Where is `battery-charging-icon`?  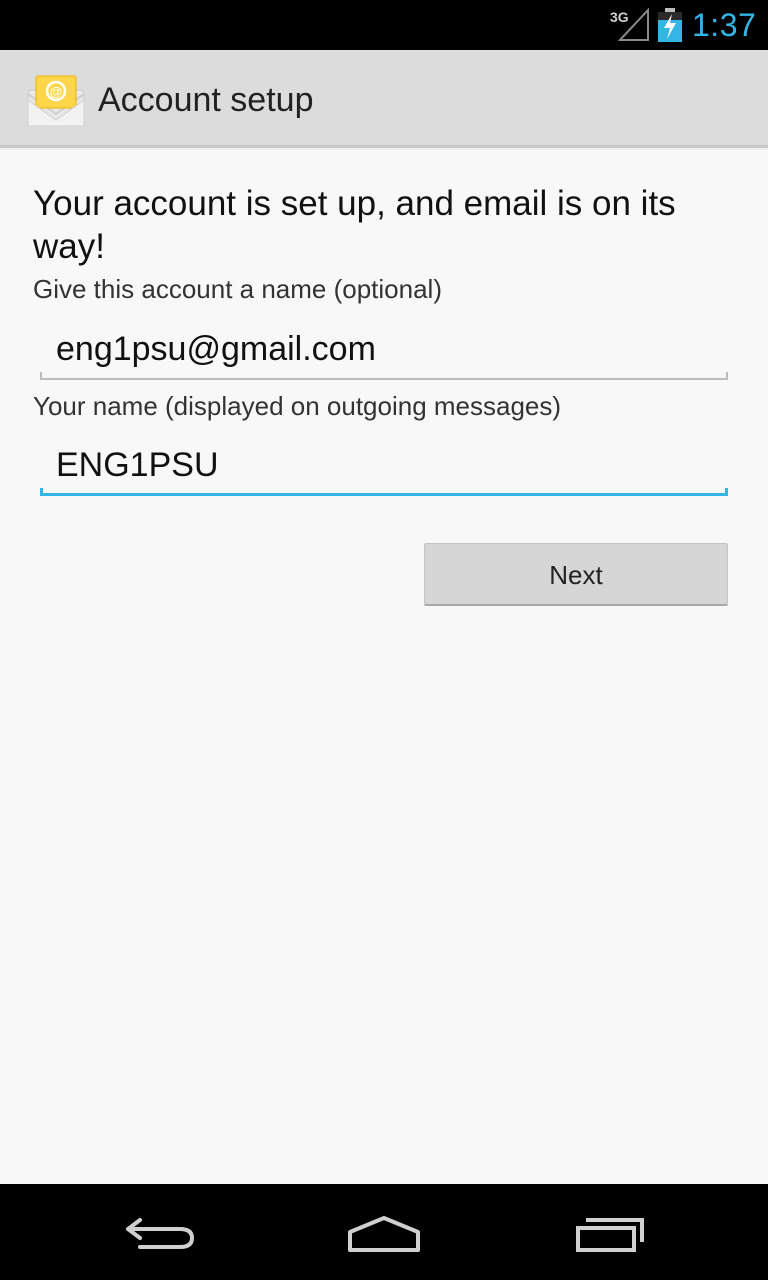
battery-charging-icon is located at coordinates (670, 25).